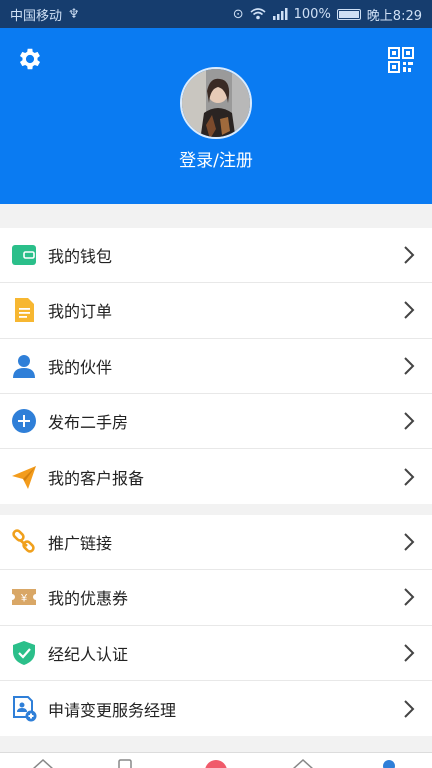  Describe the element at coordinates (24, 310) in the screenshot. I see `order-document-icon` at that location.